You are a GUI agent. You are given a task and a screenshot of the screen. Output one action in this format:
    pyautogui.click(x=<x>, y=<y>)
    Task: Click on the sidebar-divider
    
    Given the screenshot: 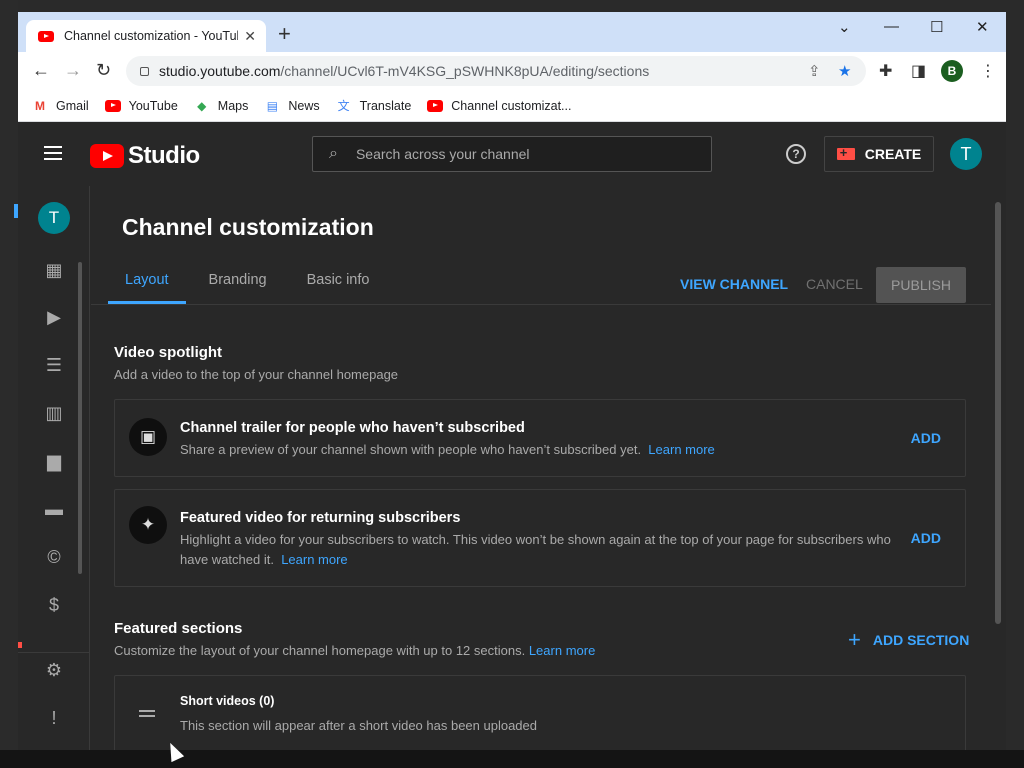 What is the action you would take?
    pyautogui.click(x=54, y=652)
    